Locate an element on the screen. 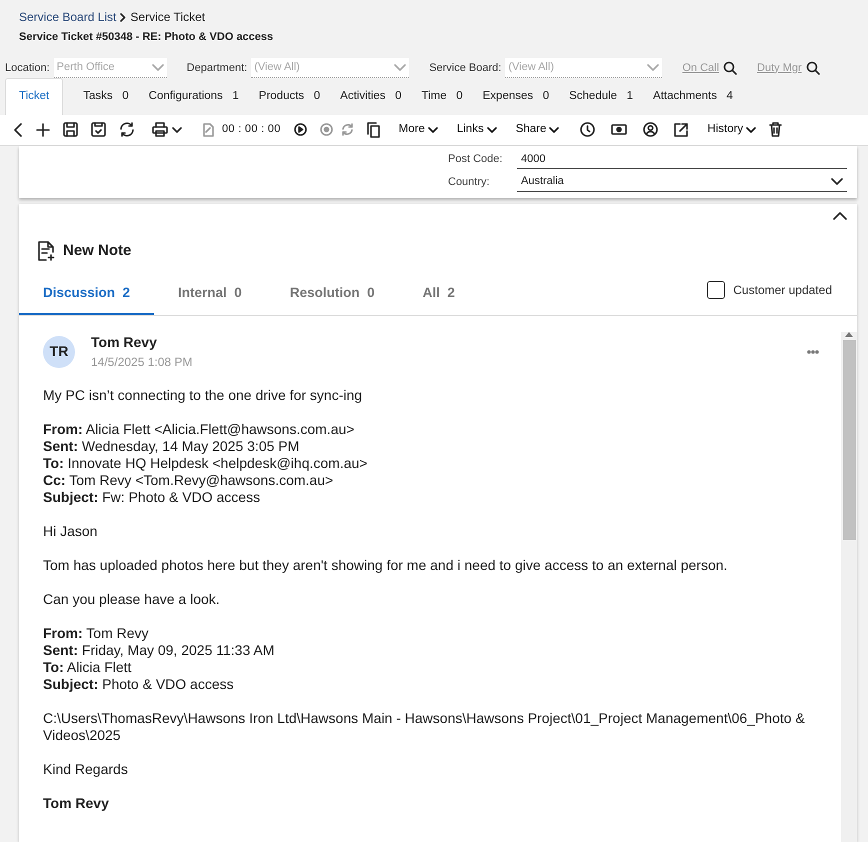  field-label: Post Code: is located at coordinates (476, 159).